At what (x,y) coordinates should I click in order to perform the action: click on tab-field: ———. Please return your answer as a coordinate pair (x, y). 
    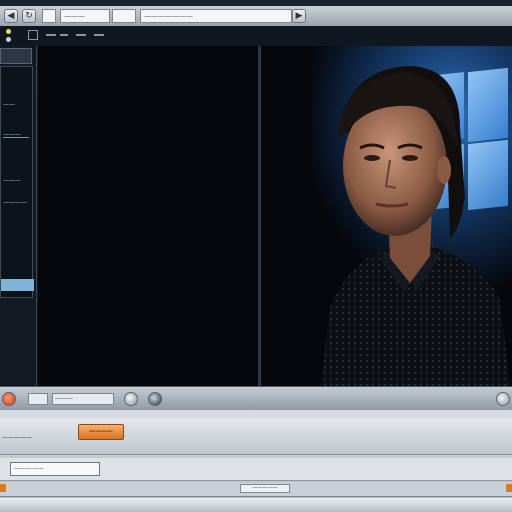
    Looking at the image, I should click on (85, 16).